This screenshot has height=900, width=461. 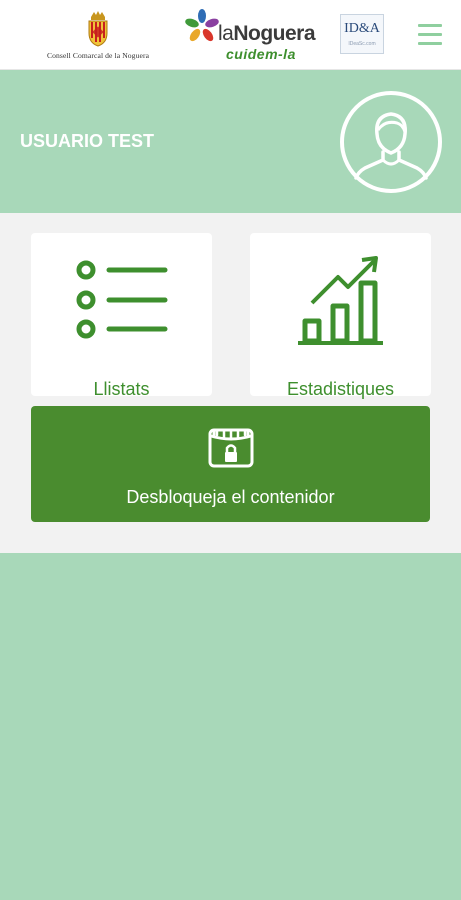 I want to click on la-noguera-logo: laNoguera cuidem-la, so click(x=255, y=36).